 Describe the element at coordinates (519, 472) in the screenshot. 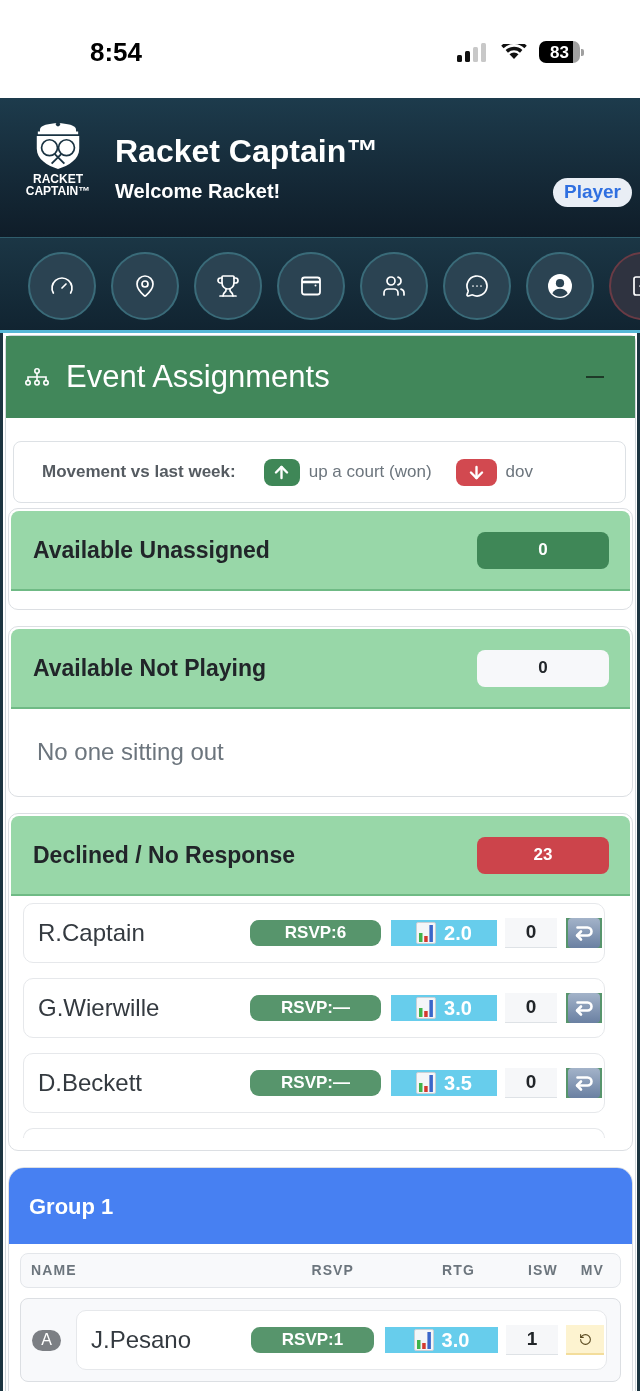

I see `legend-text: dov` at that location.